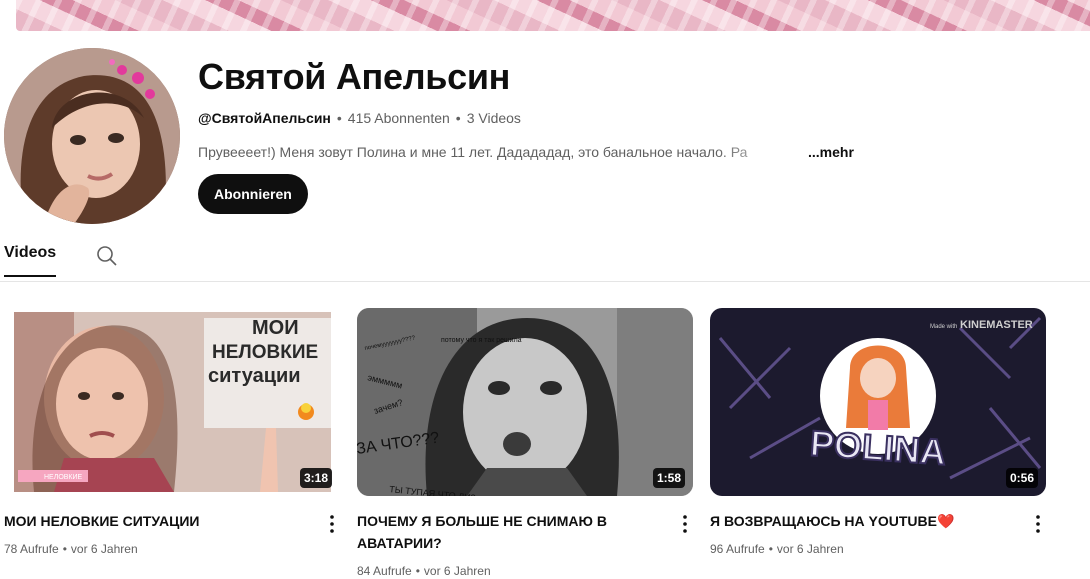  Describe the element at coordinates (545, 257) in the screenshot. I see `channel-tabs: Videos` at that location.